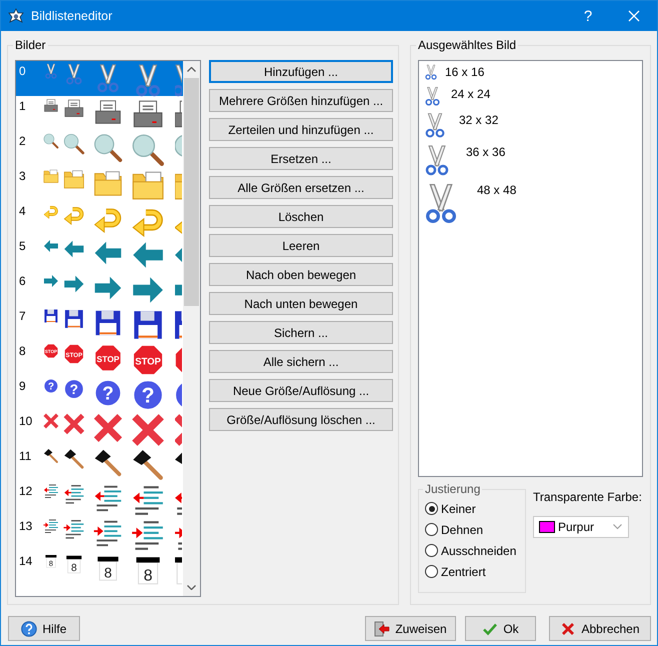 The width and height of the screenshot is (658, 646). I want to click on close-icon, so click(634, 16).